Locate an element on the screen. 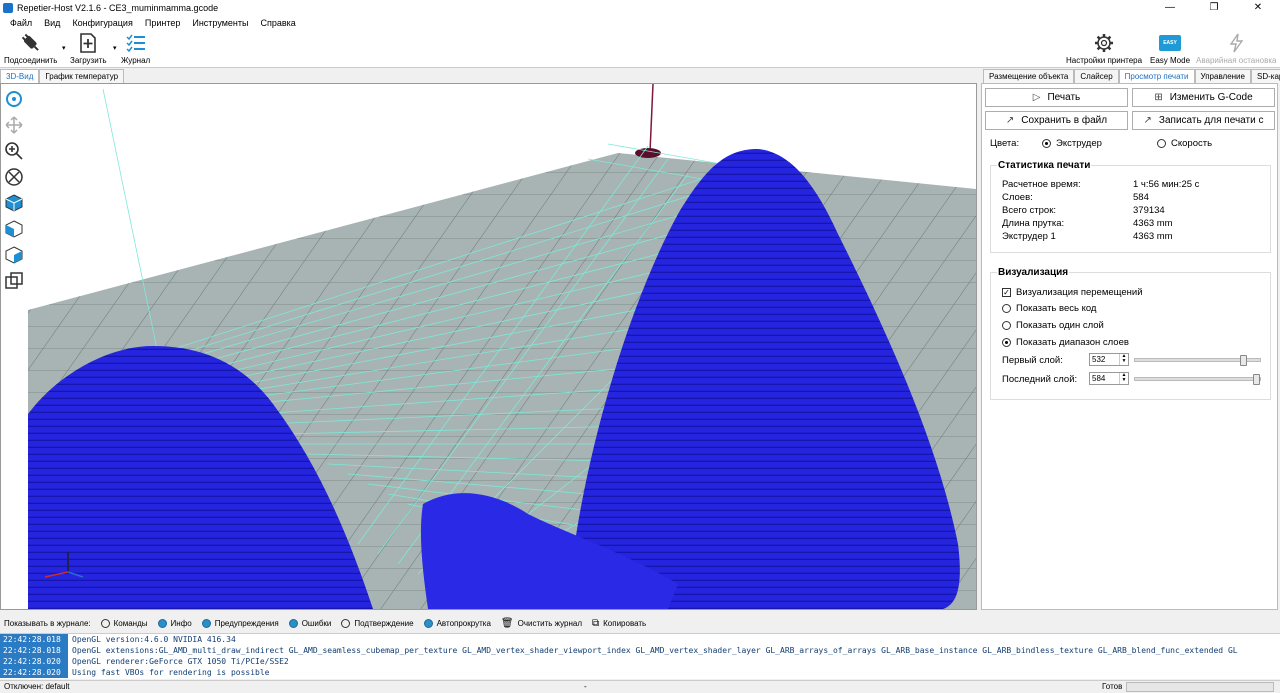  color-extruder-radio: Экструдер is located at coordinates (1072, 143).